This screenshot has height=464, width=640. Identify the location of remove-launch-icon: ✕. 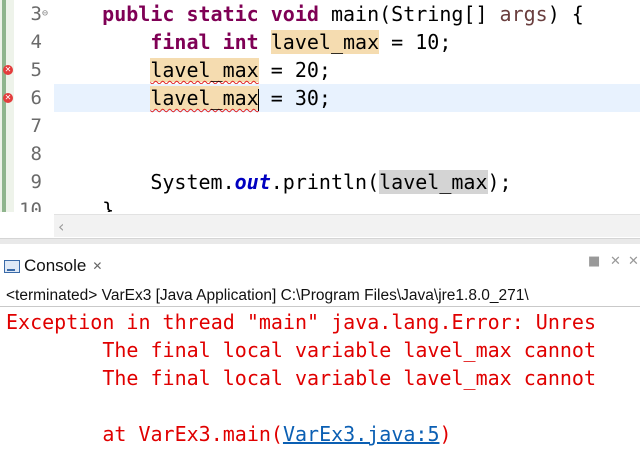
(615, 261).